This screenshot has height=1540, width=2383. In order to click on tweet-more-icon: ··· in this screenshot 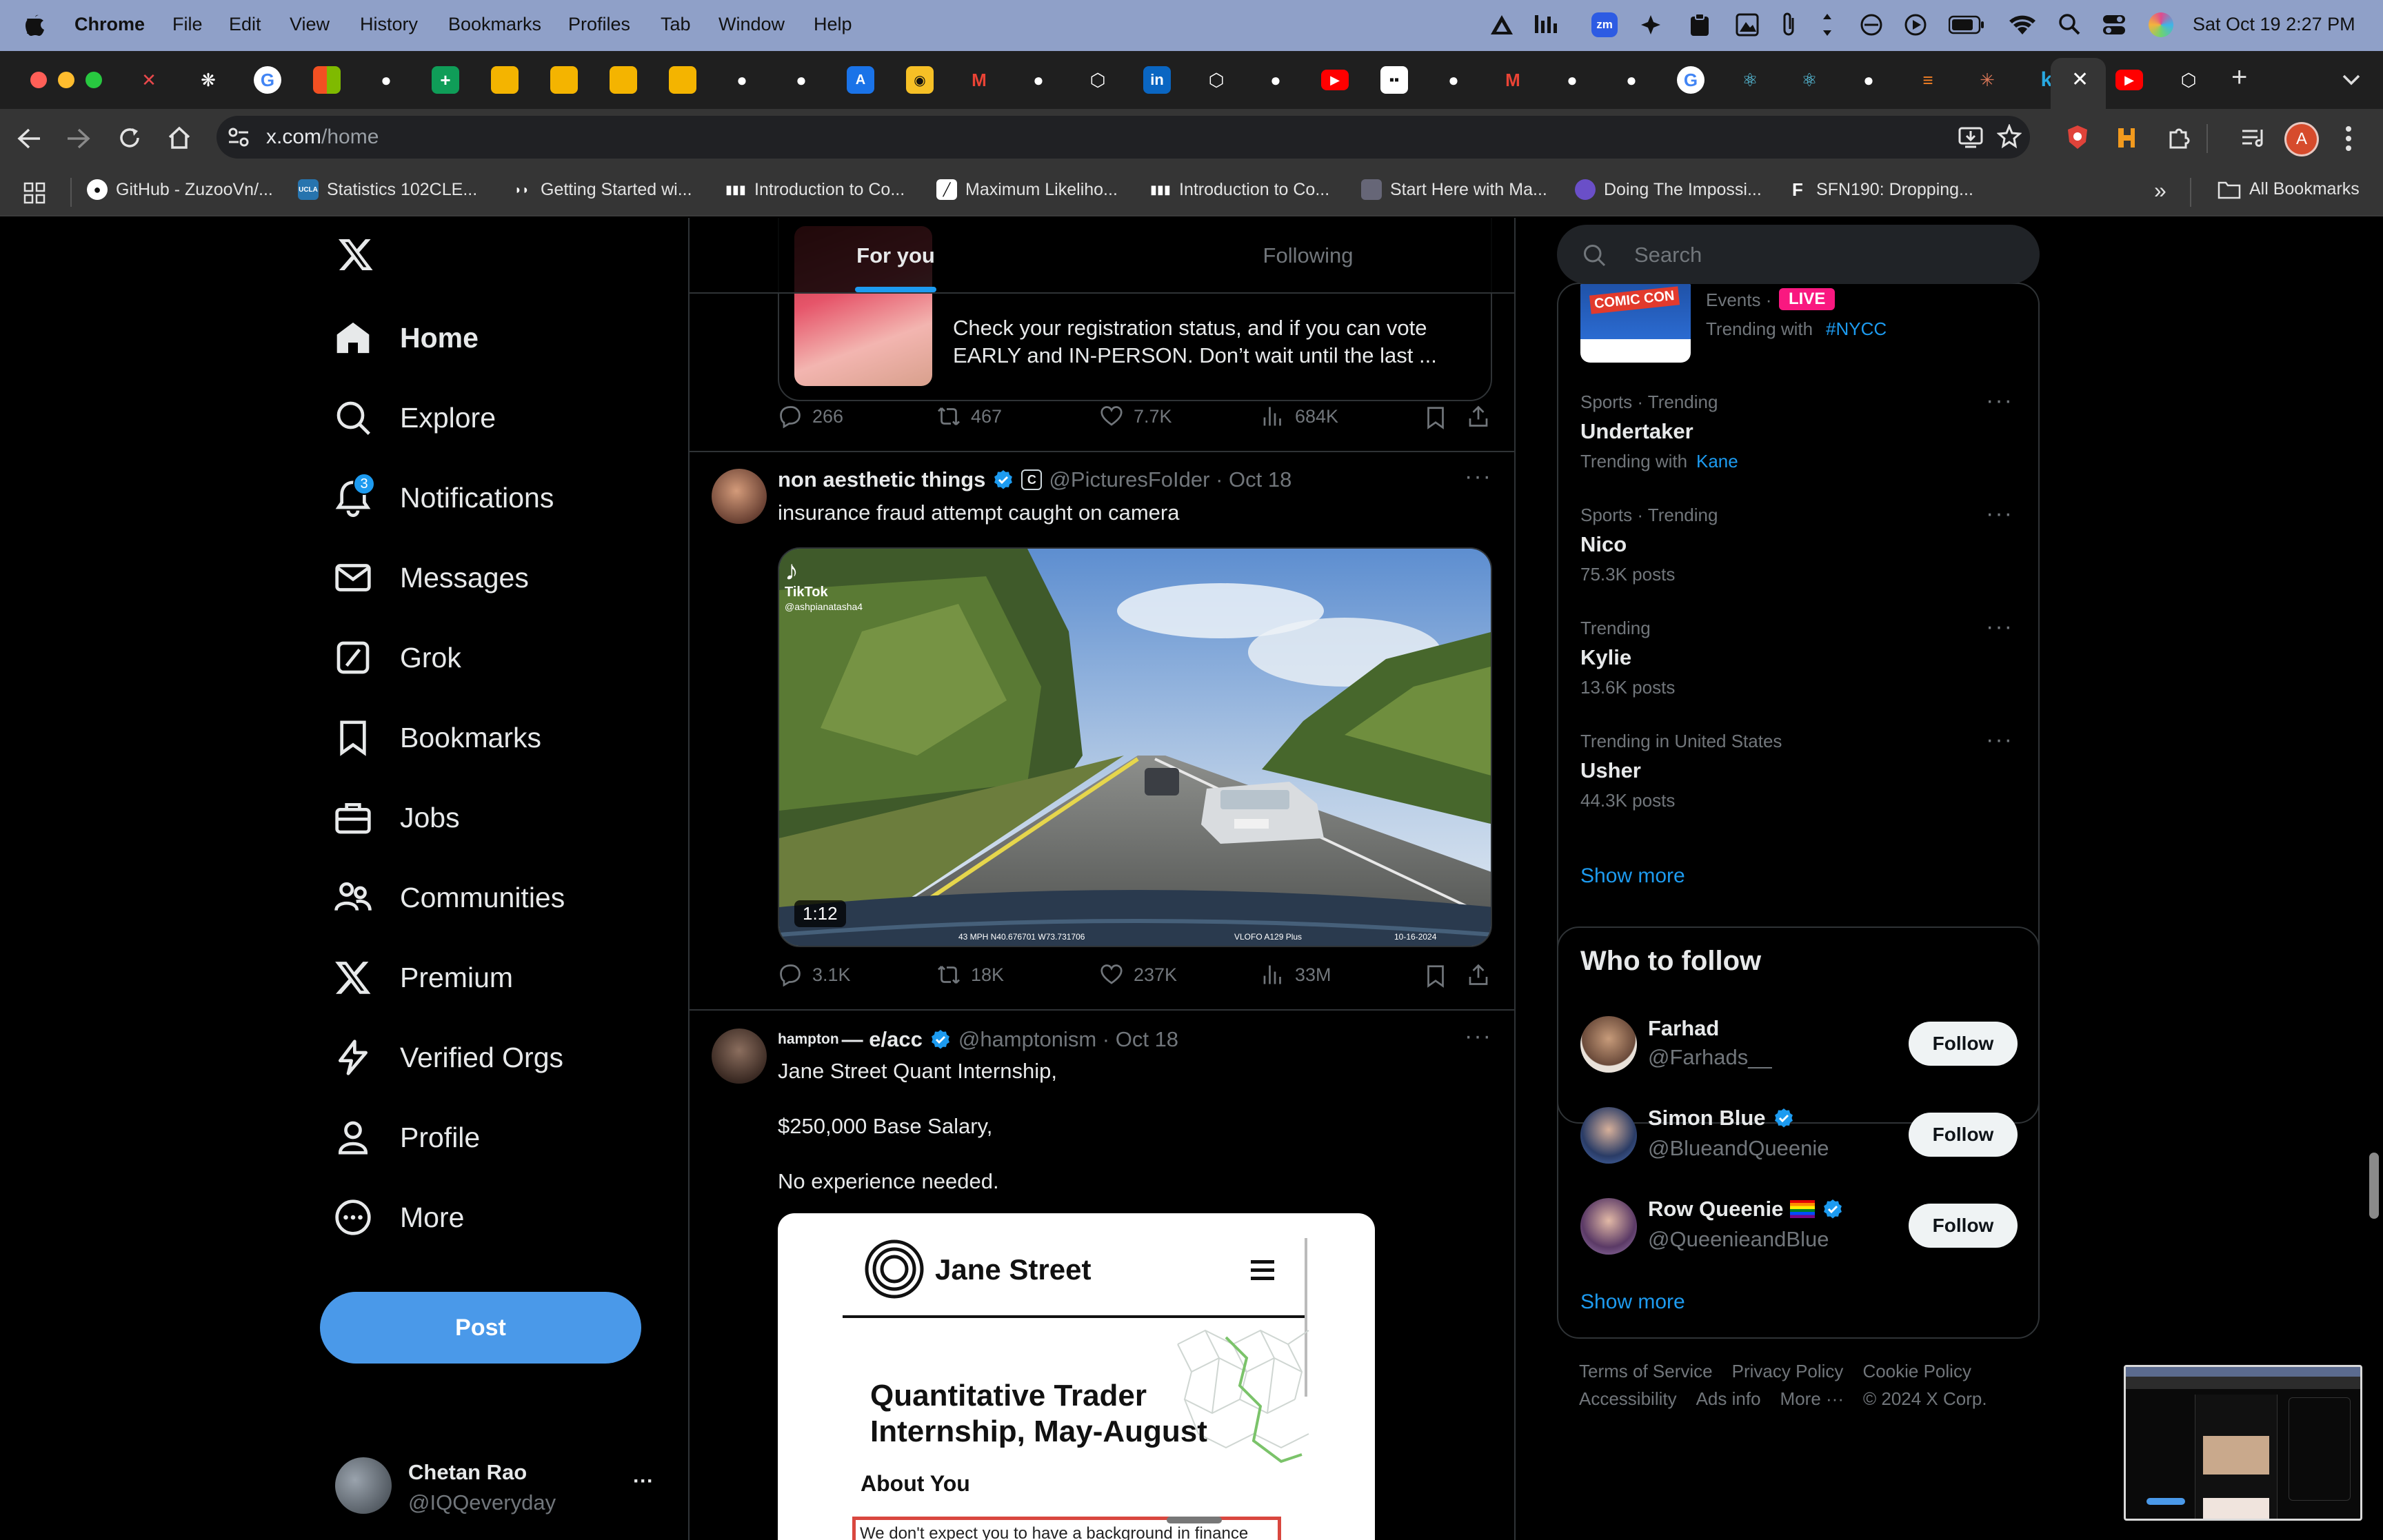, I will do `click(1478, 1036)`.